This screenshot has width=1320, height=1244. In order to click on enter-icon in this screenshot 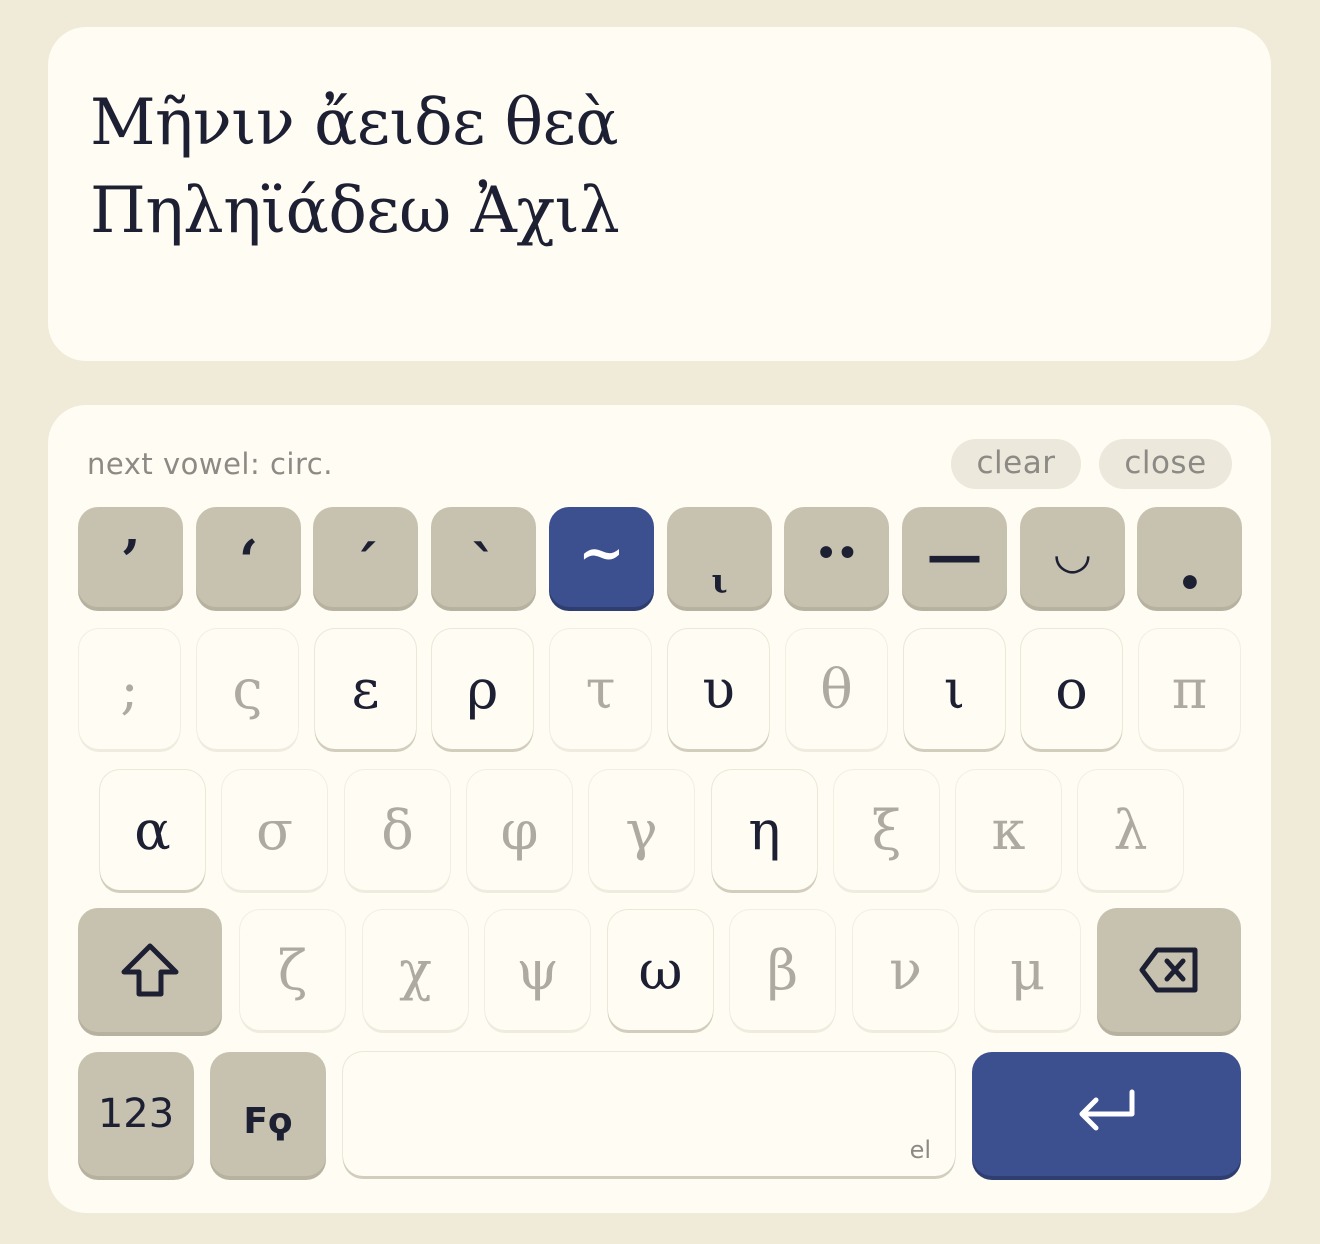, I will do `click(1106, 1110)`.